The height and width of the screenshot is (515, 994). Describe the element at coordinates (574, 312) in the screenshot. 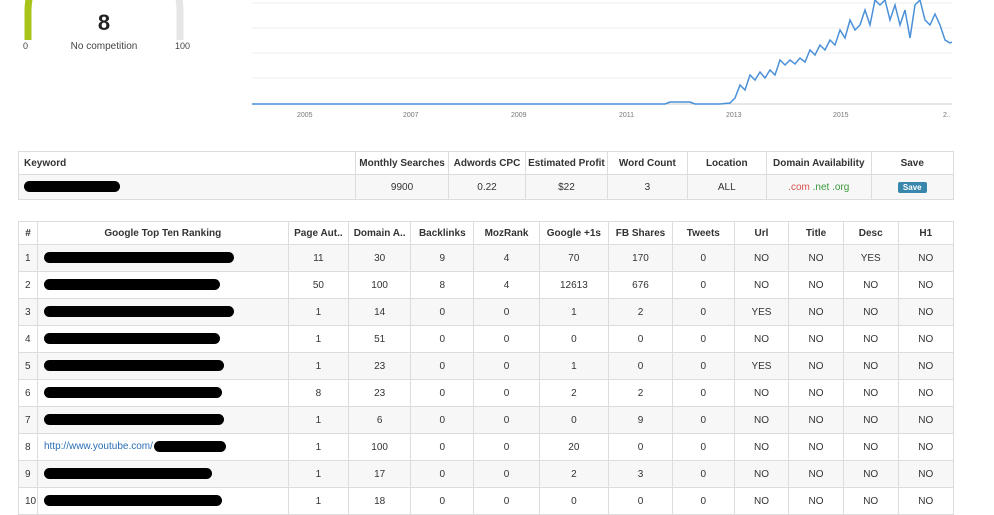

I see `google-plus-ones-cell: 1` at that location.